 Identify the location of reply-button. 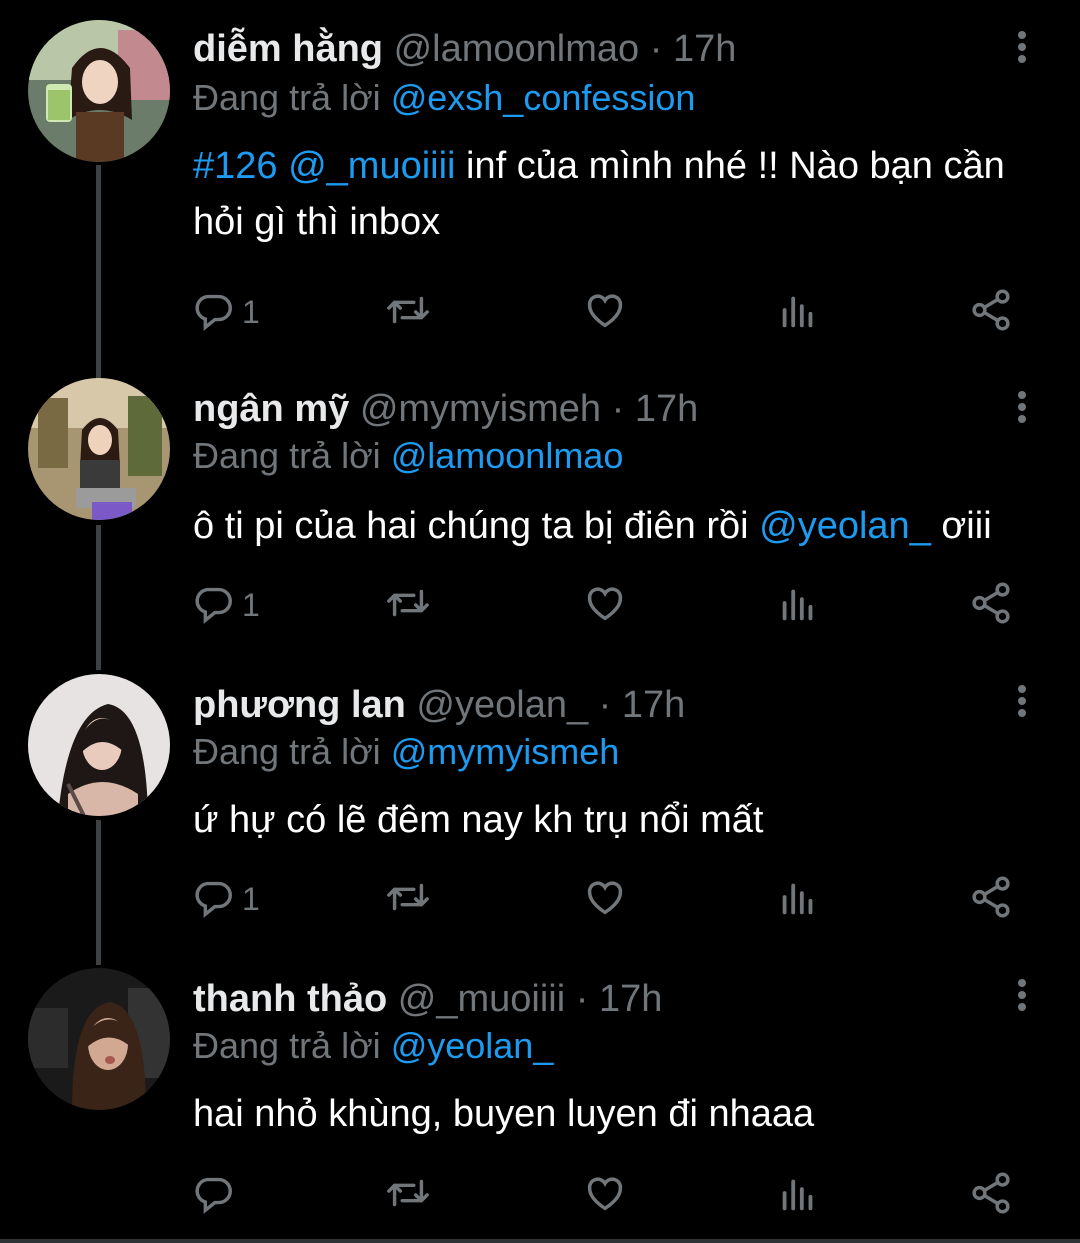
(216, 1195).